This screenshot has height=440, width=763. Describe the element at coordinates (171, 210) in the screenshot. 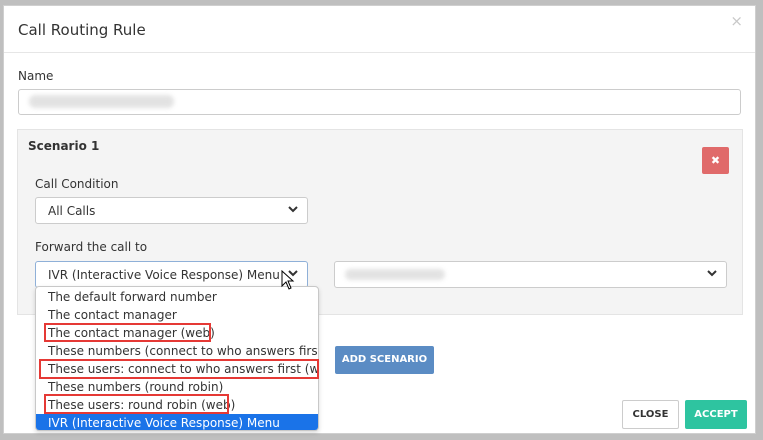

I see `call-condition-select: All Calls` at that location.